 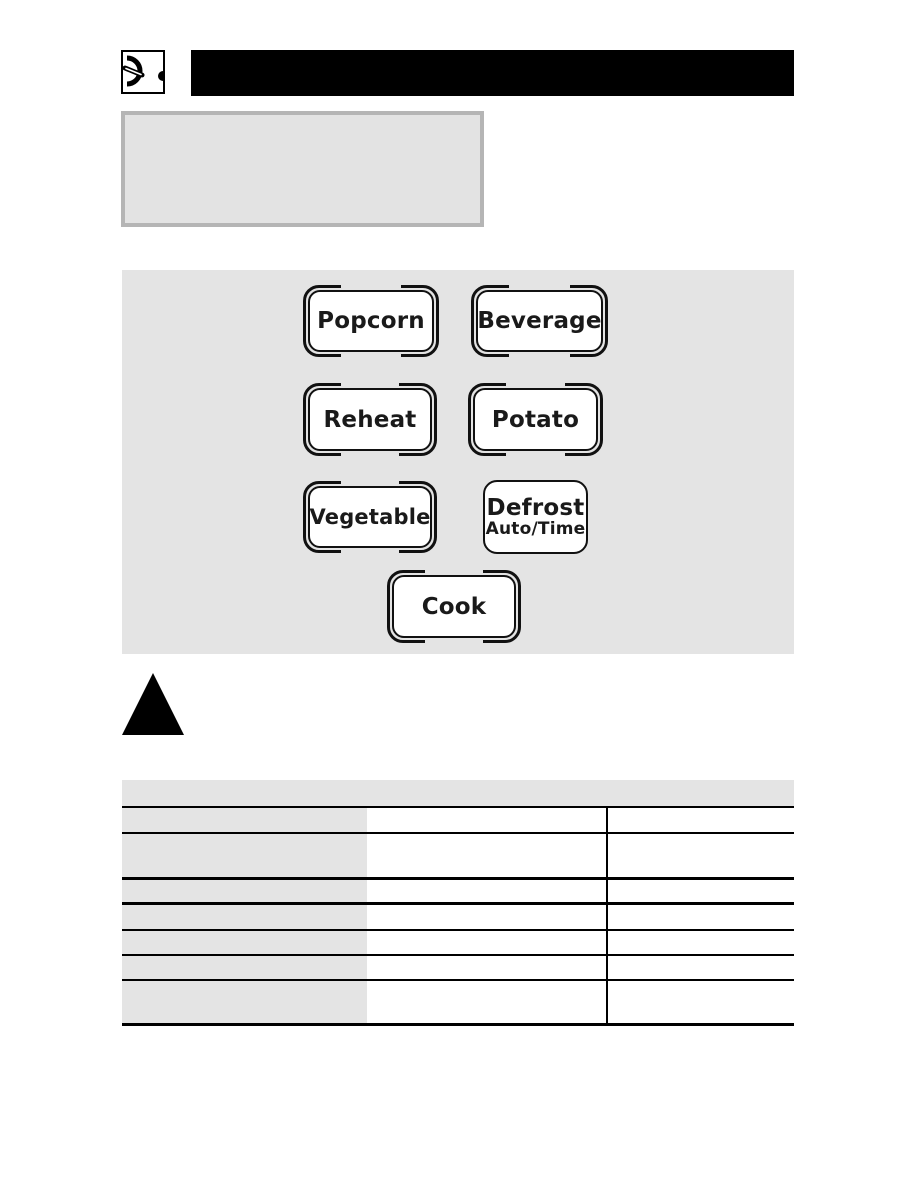 What do you see at coordinates (535, 507) in the screenshot?
I see `defrost-label: Defrost` at bounding box center [535, 507].